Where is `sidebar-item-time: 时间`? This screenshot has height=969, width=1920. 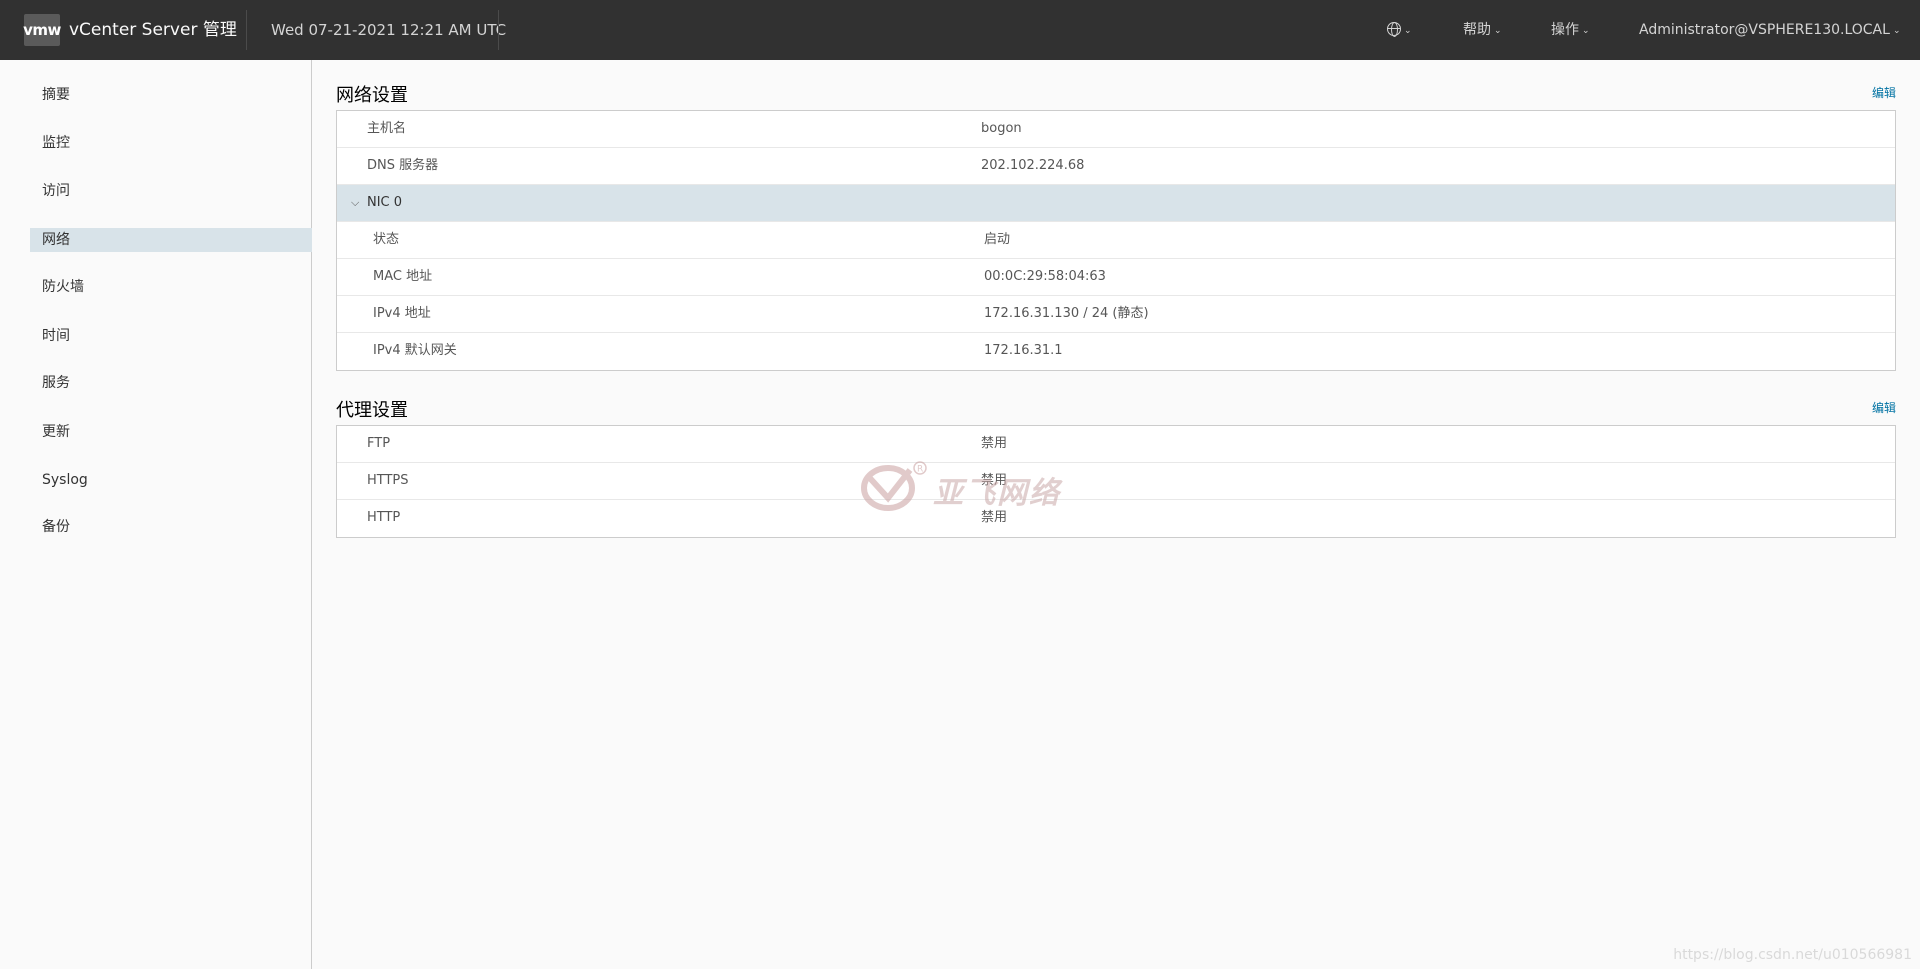 sidebar-item-time: 时间 is located at coordinates (171, 336).